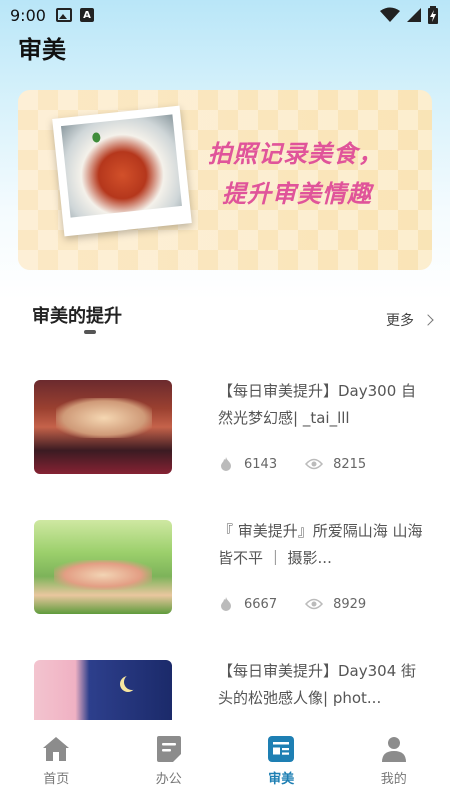  I want to click on more-link: 更多, so click(410, 320).